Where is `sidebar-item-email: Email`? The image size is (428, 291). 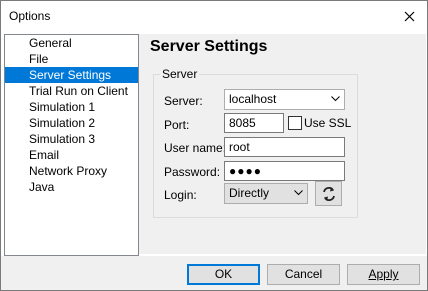 sidebar-item-email: Email is located at coordinates (71, 155).